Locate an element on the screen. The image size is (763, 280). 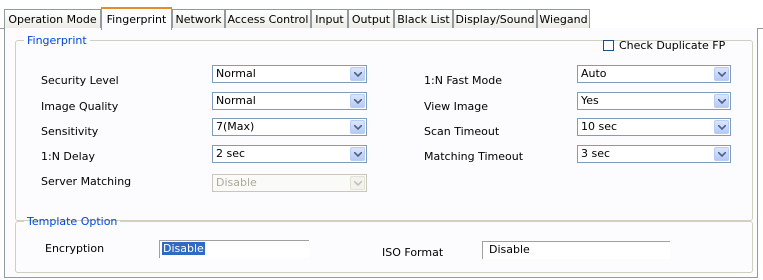
template-option-legend: Template Option is located at coordinates (72, 221).